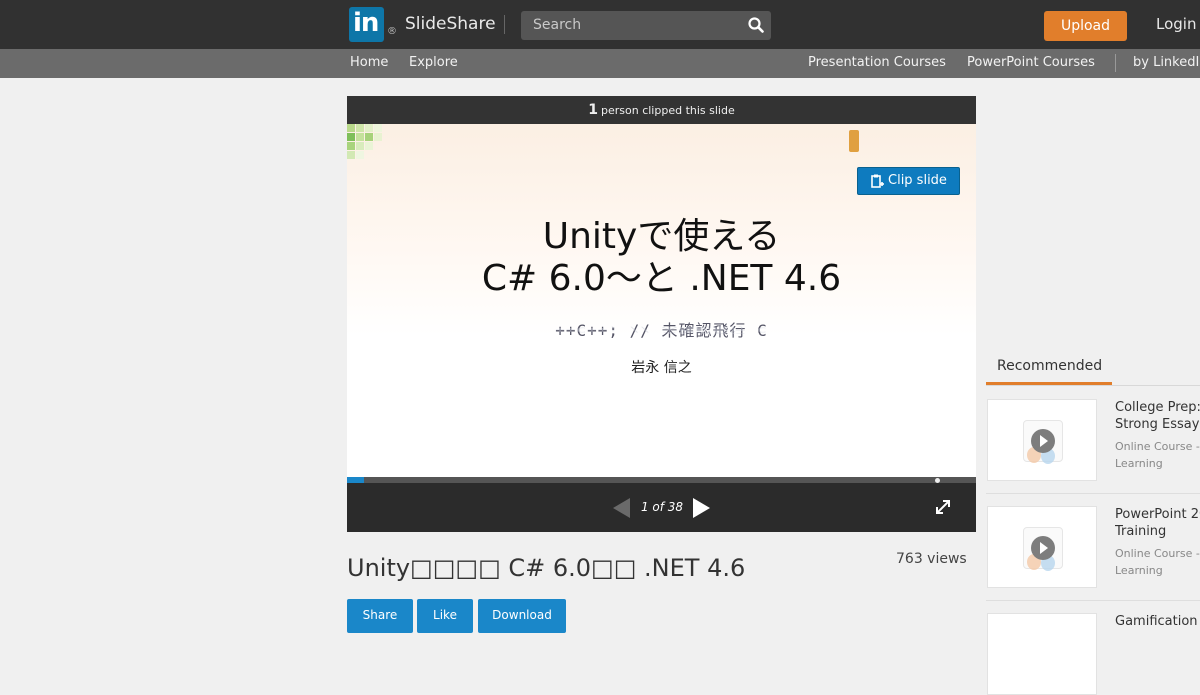  What do you see at coordinates (931, 559) in the screenshot?
I see `view-count: 763 views` at bounding box center [931, 559].